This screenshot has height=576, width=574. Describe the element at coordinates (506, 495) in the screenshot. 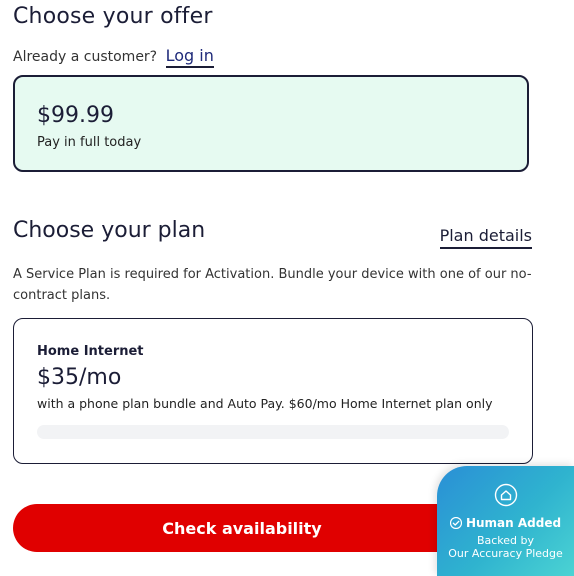

I see `home-icon` at that location.